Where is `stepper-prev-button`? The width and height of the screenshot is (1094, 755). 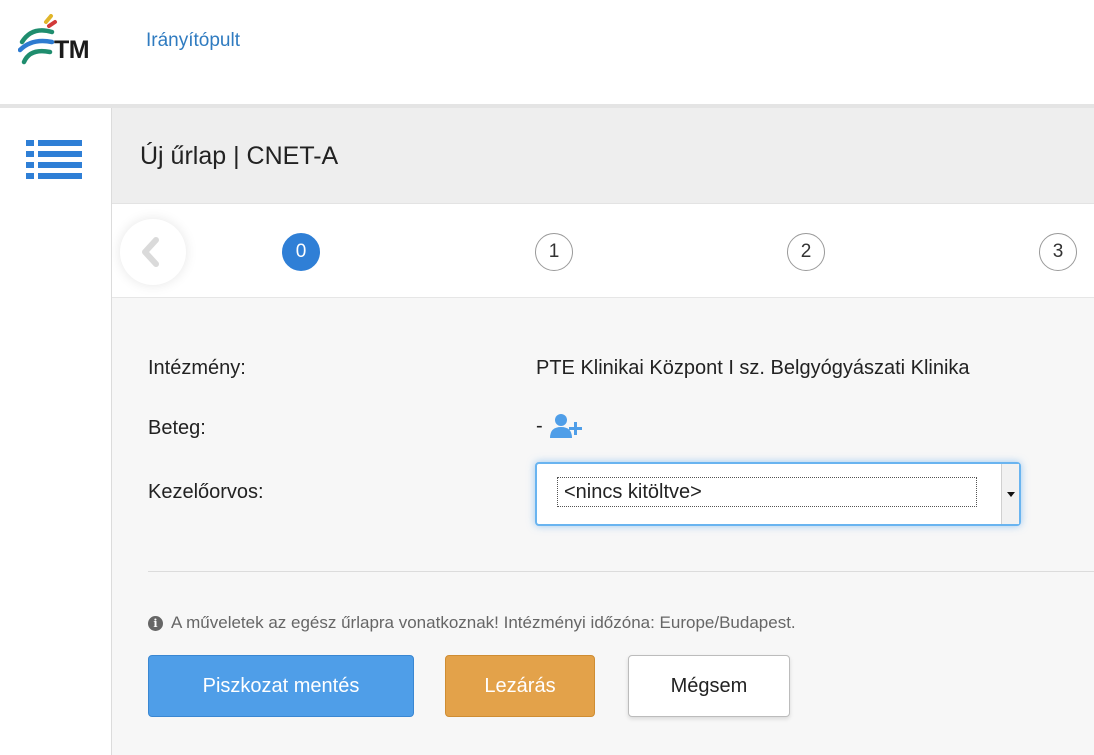
stepper-prev-button is located at coordinates (153, 252).